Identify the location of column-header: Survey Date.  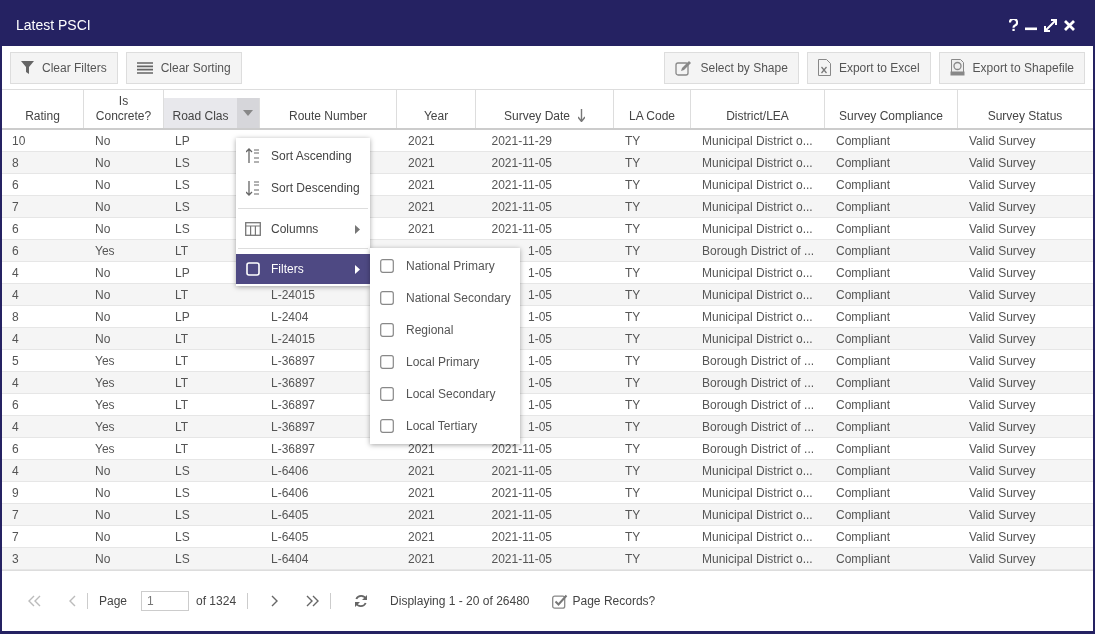
(545, 109).